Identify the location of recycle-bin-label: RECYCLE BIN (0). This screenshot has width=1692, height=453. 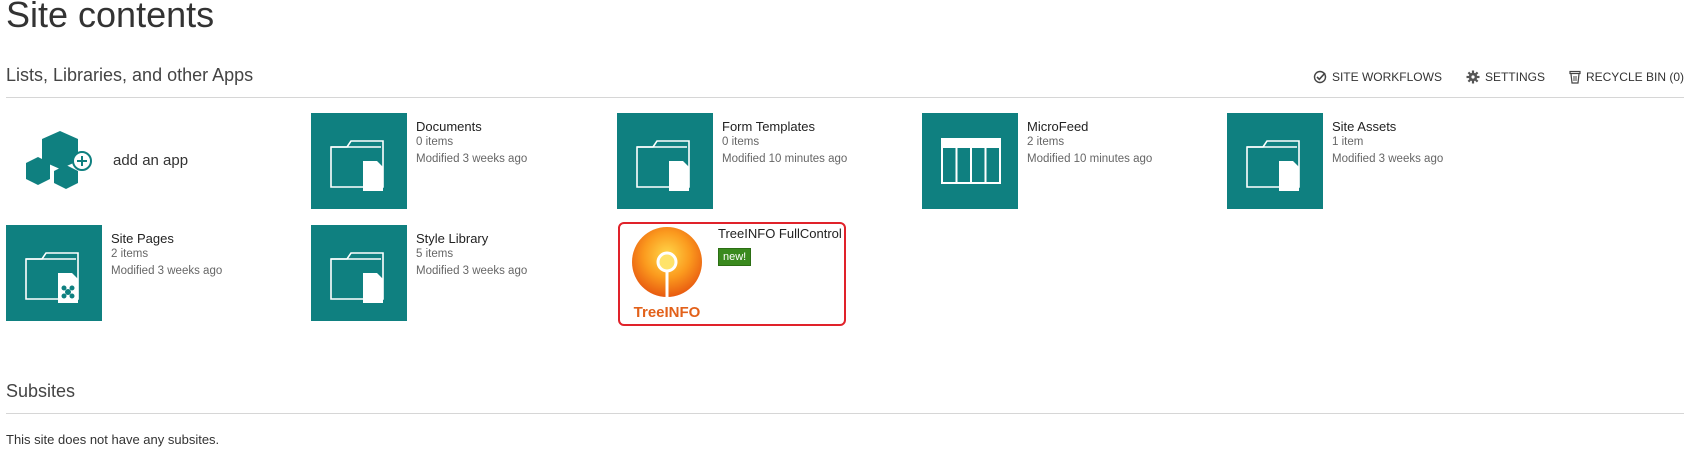
(1634, 77).